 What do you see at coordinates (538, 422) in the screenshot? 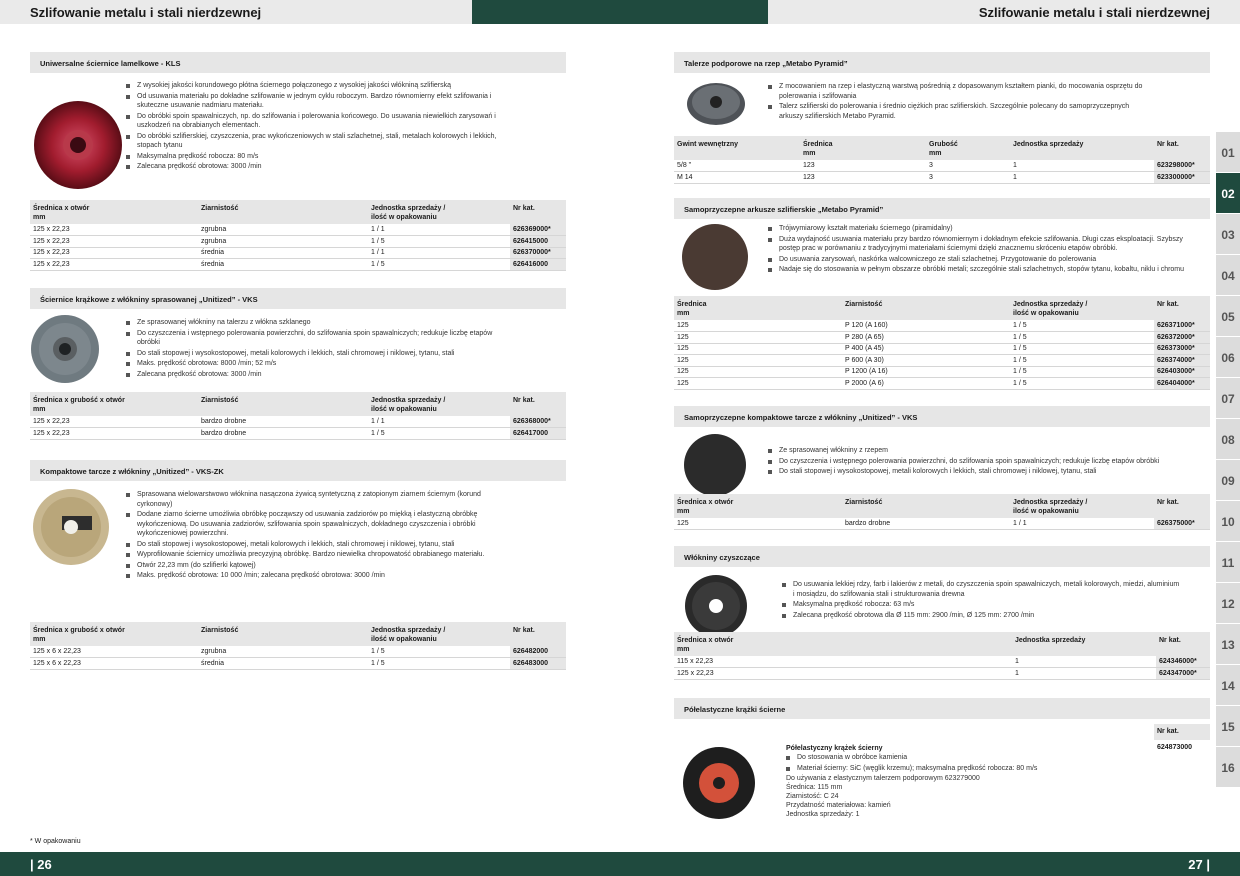
I see `catalog-number-cell: 626368000*` at bounding box center [538, 422].